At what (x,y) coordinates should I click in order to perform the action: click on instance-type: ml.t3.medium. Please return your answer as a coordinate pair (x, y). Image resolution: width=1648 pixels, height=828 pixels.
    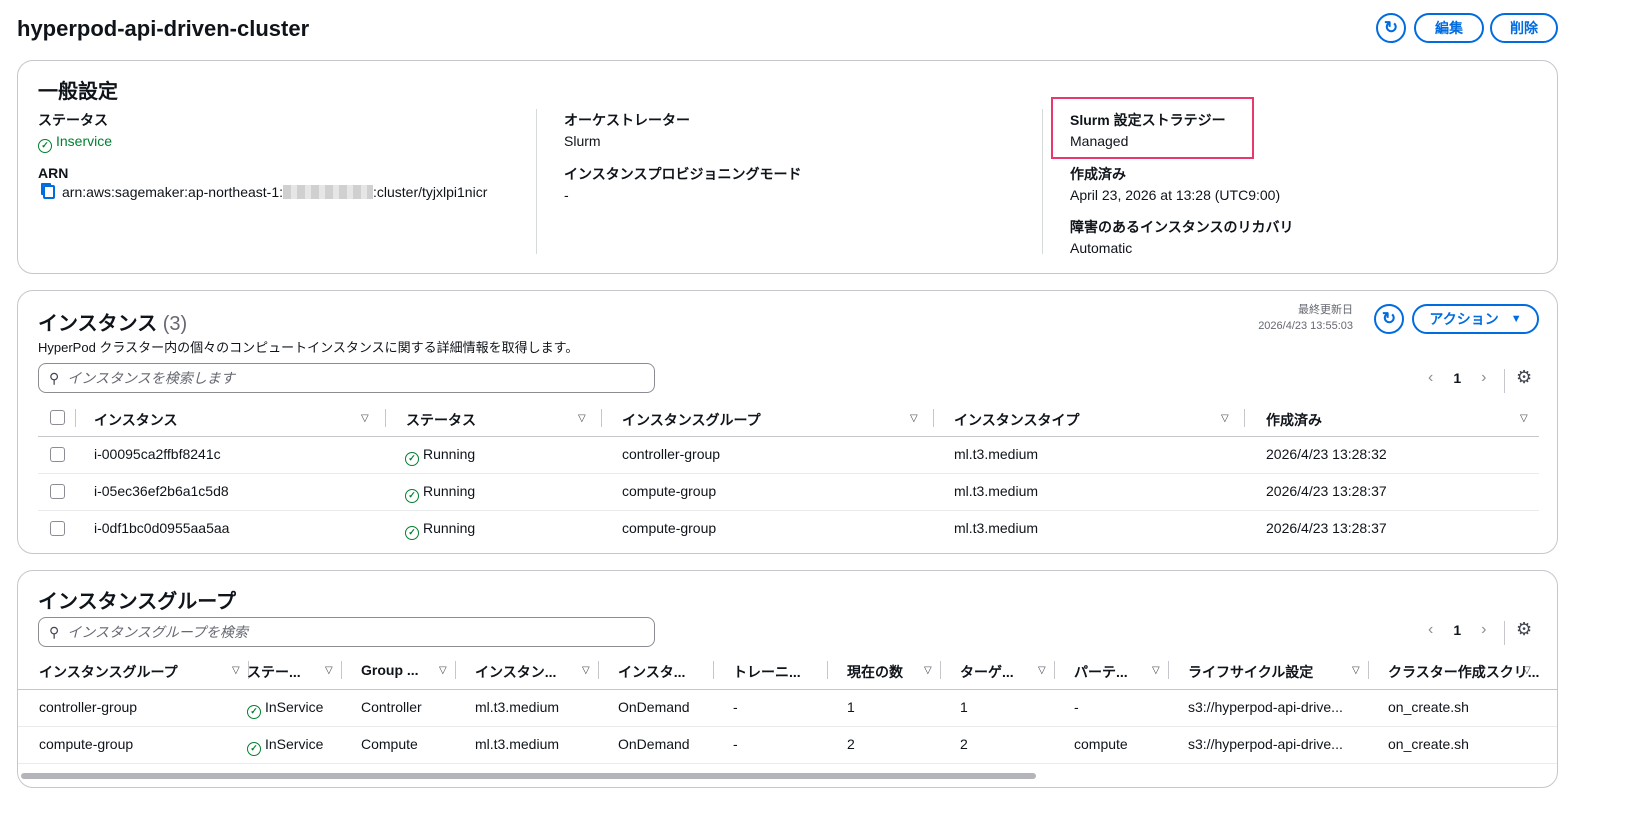
    Looking at the image, I should click on (996, 528).